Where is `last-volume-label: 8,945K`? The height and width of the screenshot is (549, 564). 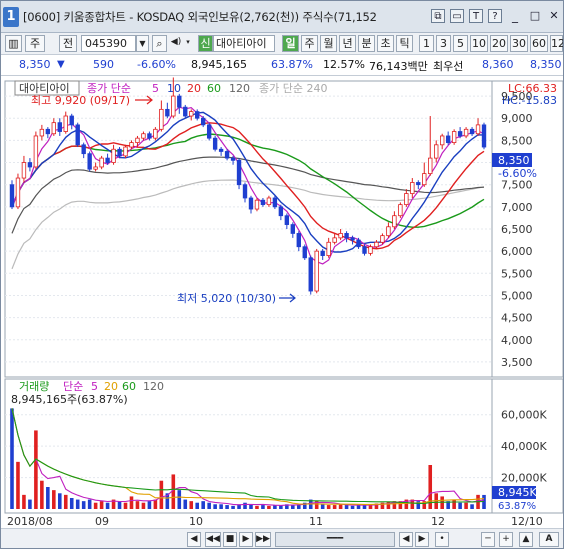 last-volume-label: 8,945K is located at coordinates (517, 492).